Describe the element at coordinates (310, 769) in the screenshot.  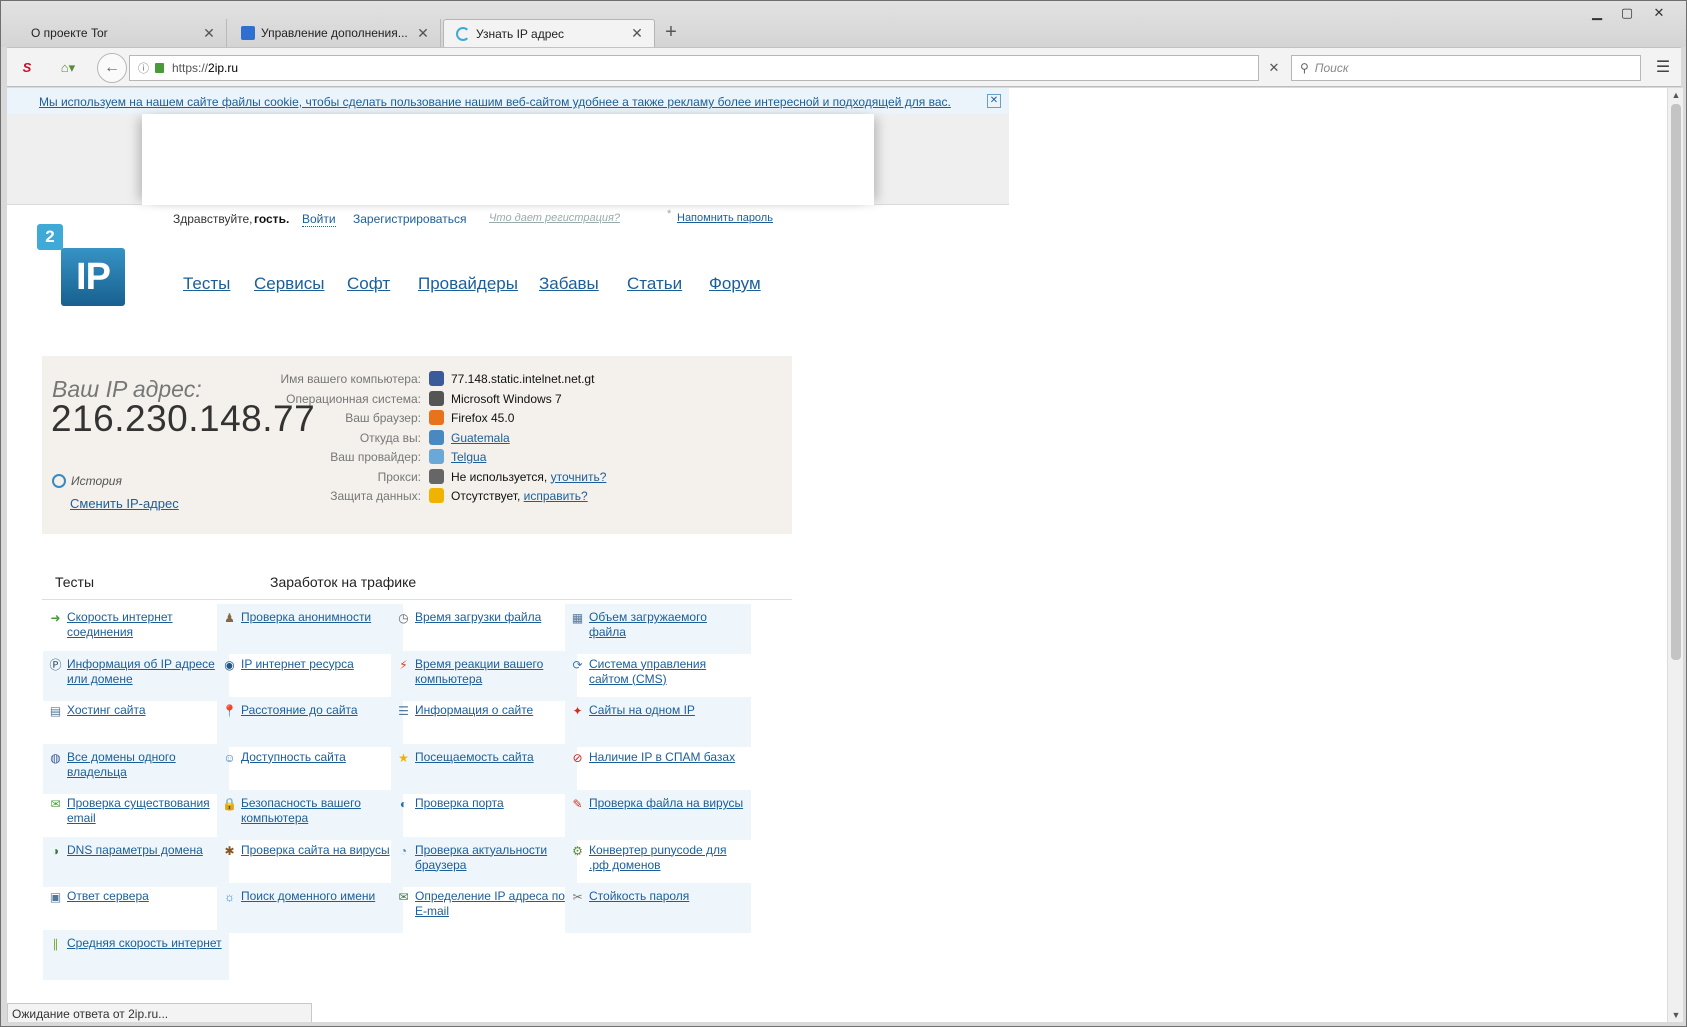
I see `service-item: ☺ Доступность сайта` at that location.